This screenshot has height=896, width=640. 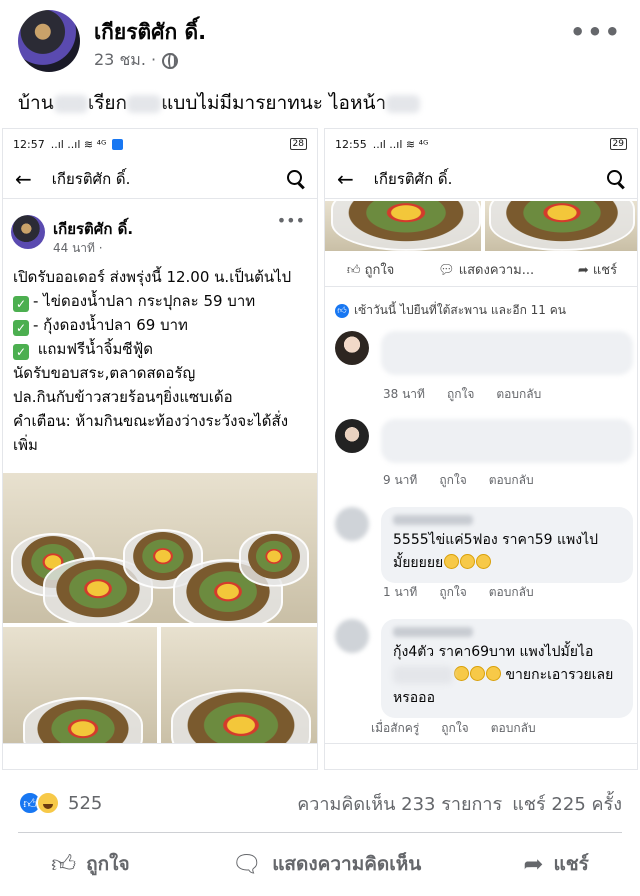 What do you see at coordinates (150, 32) in the screenshot?
I see `author-name: เกียรติศัก ดิ์.` at bounding box center [150, 32].